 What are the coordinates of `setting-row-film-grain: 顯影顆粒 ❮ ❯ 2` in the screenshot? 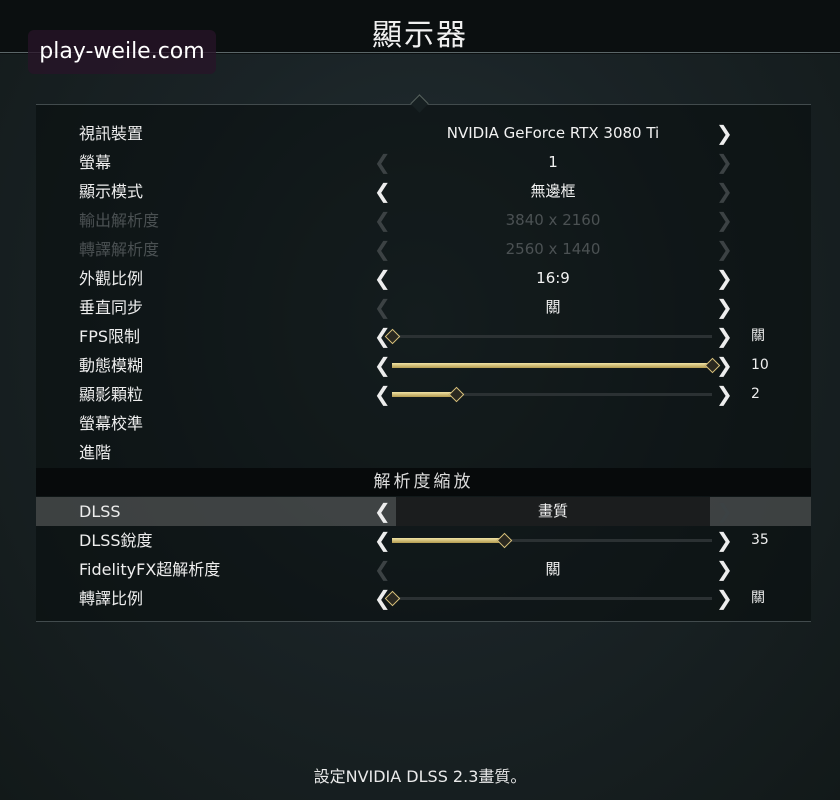 It's located at (423, 394).